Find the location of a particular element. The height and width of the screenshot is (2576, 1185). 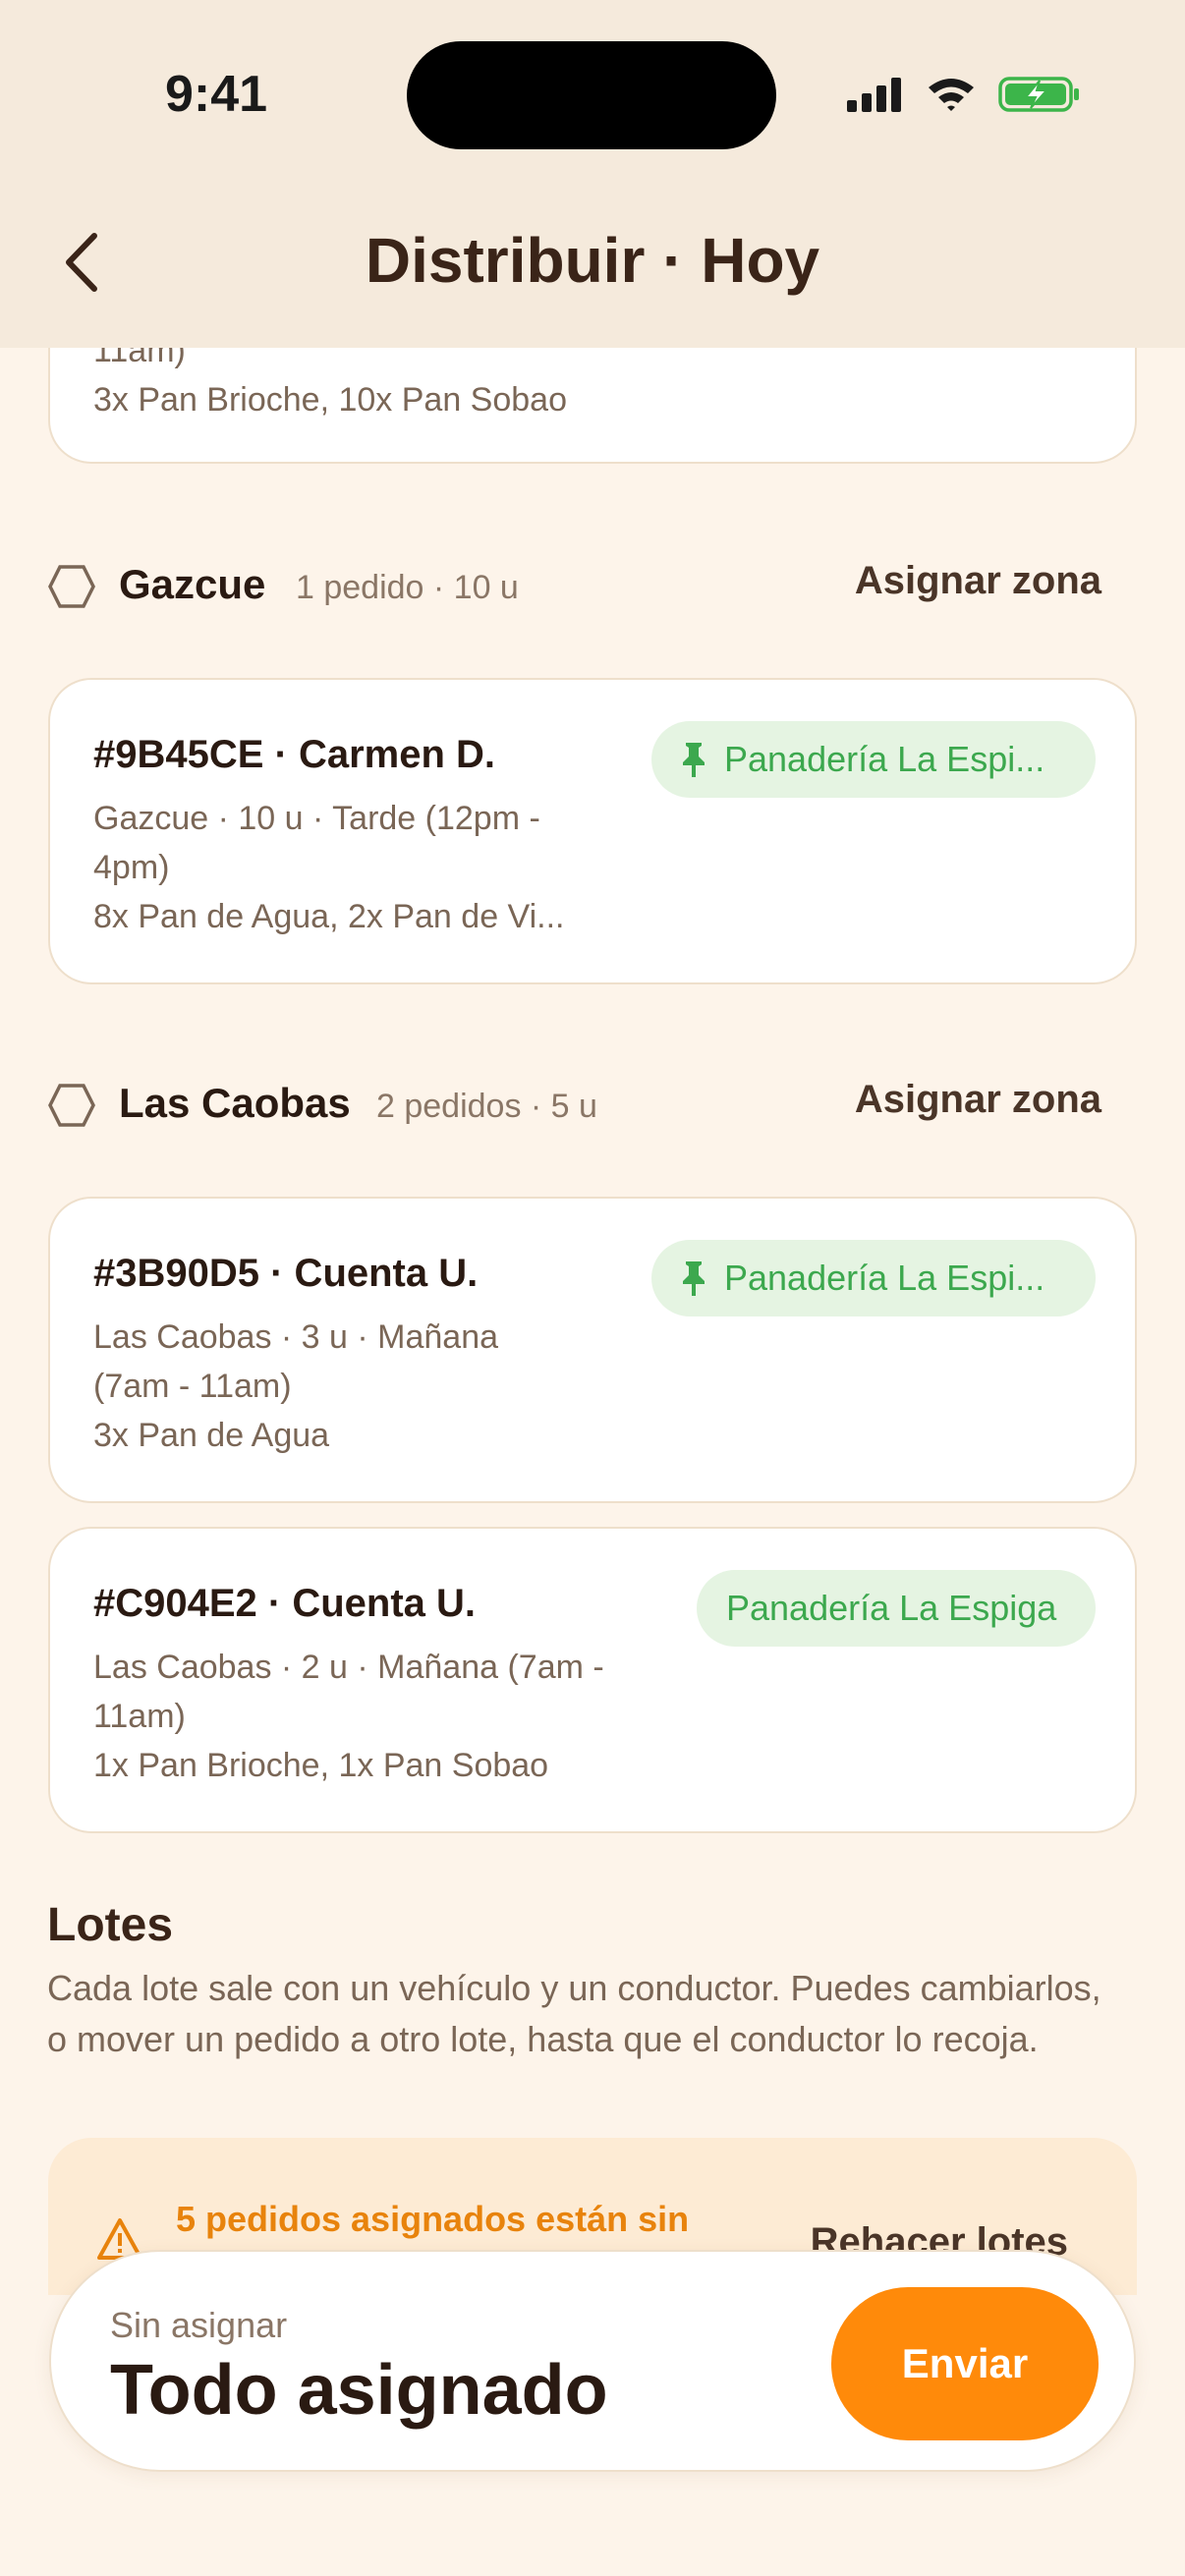

order-title: #C904E2 · Cuenta U. is located at coordinates (285, 1603).